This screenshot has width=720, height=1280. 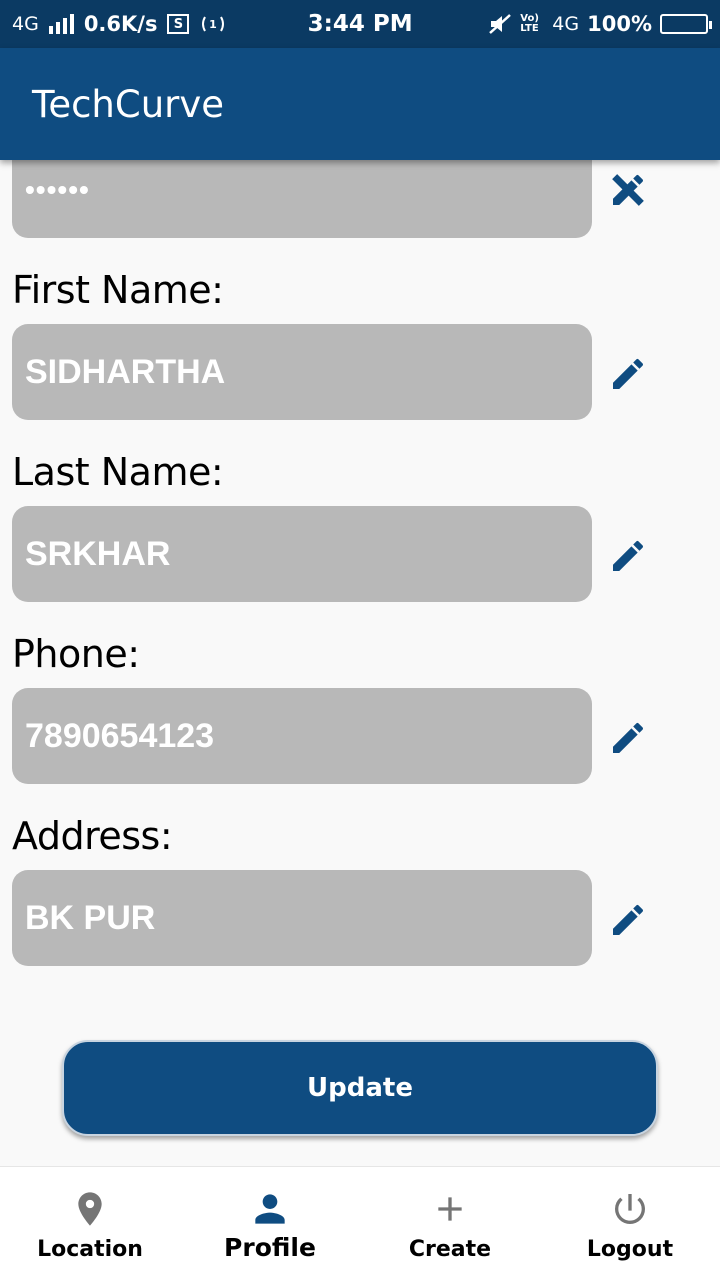 What do you see at coordinates (120, 735) in the screenshot?
I see `phone-value: 7890654123` at bounding box center [120, 735].